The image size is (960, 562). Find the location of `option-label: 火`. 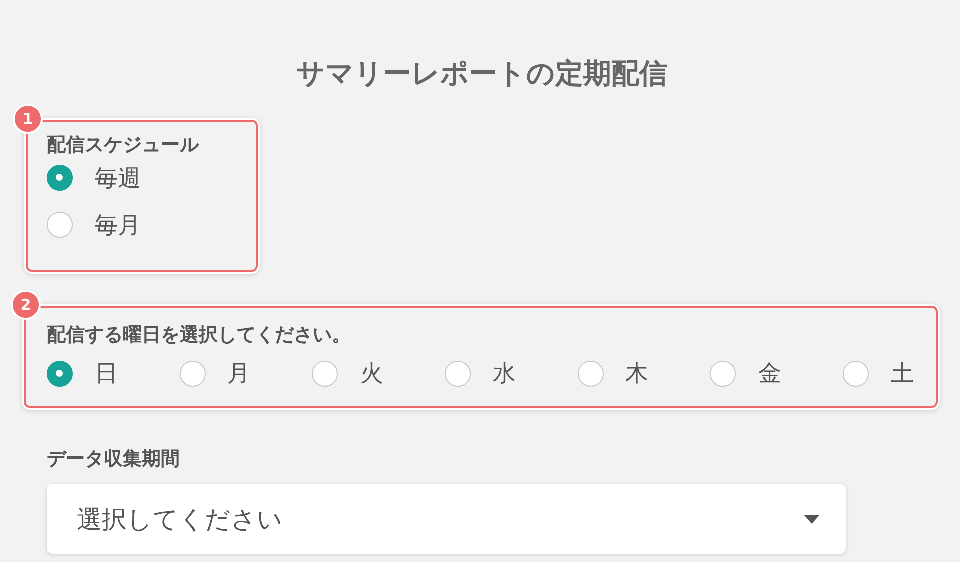

option-label: 火 is located at coordinates (372, 373).